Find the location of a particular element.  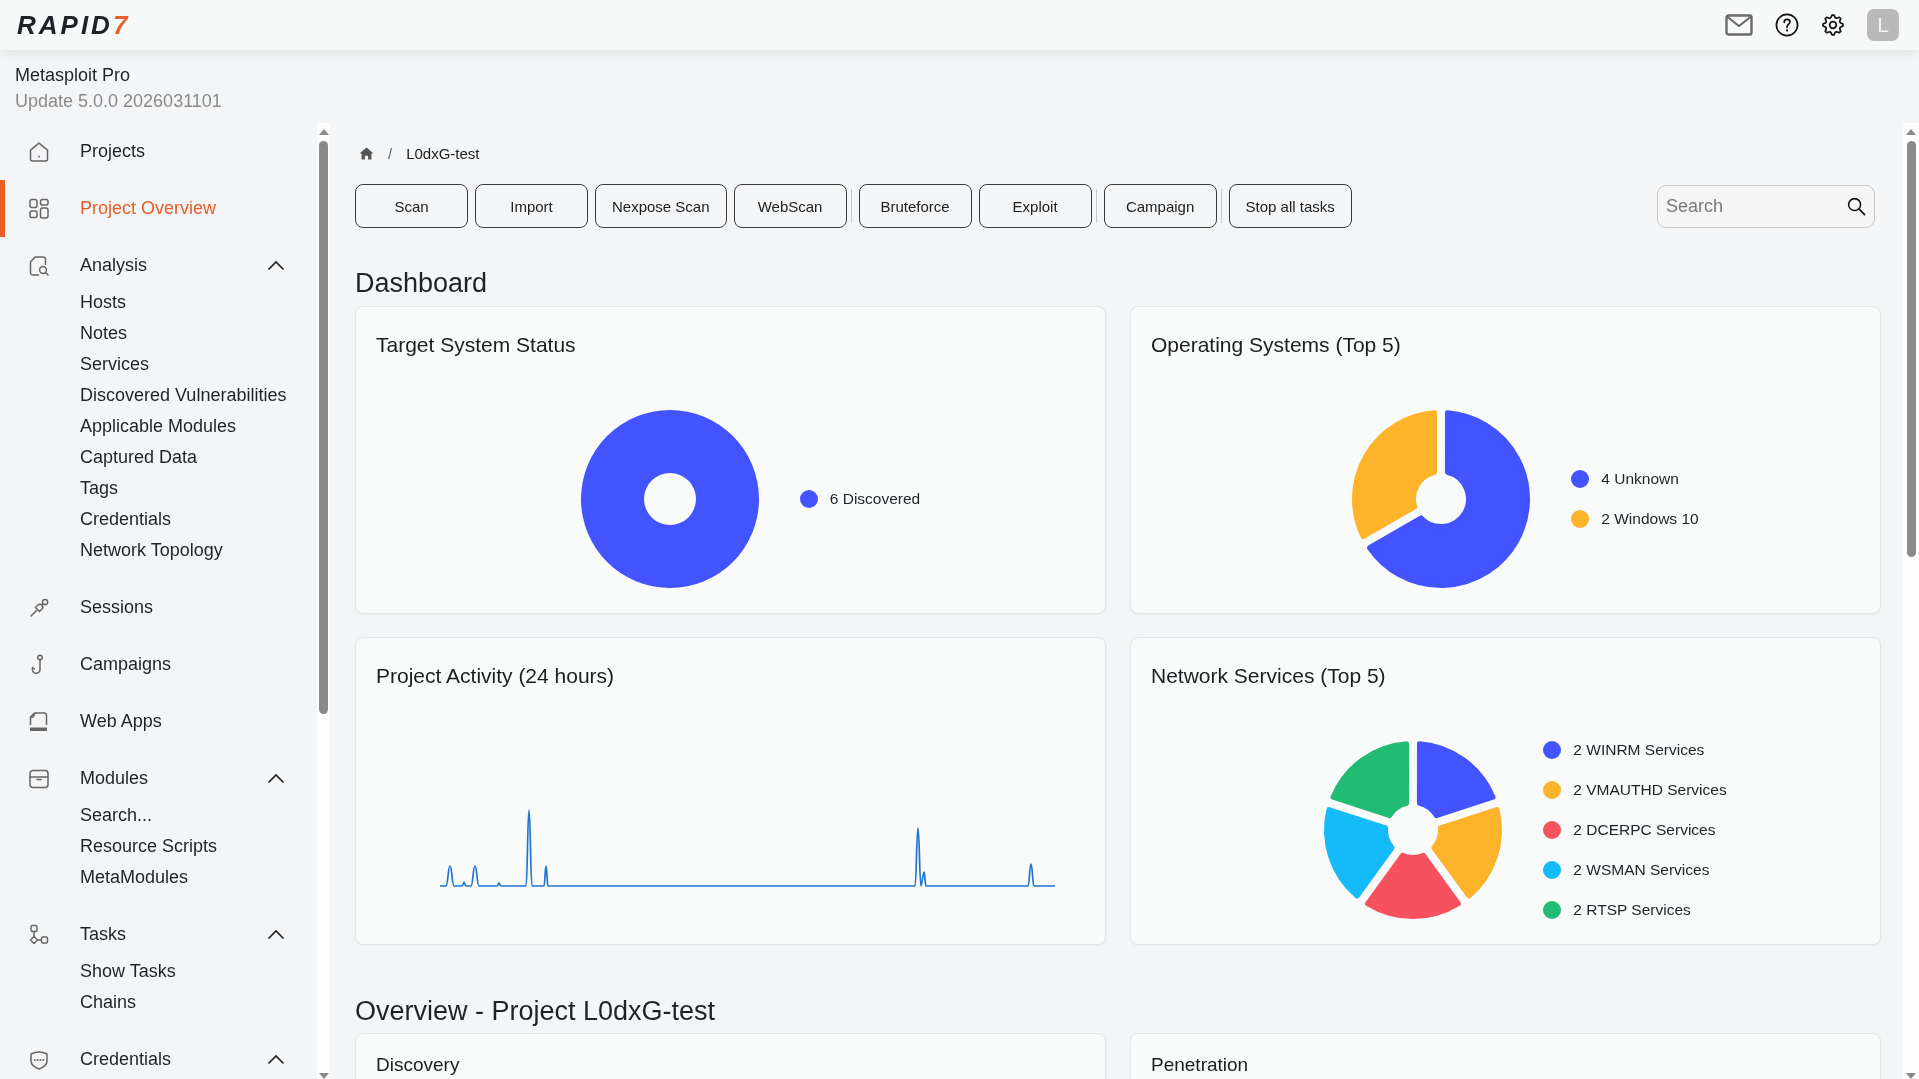

card-title: Project Activity (24 hours) is located at coordinates (495, 675).